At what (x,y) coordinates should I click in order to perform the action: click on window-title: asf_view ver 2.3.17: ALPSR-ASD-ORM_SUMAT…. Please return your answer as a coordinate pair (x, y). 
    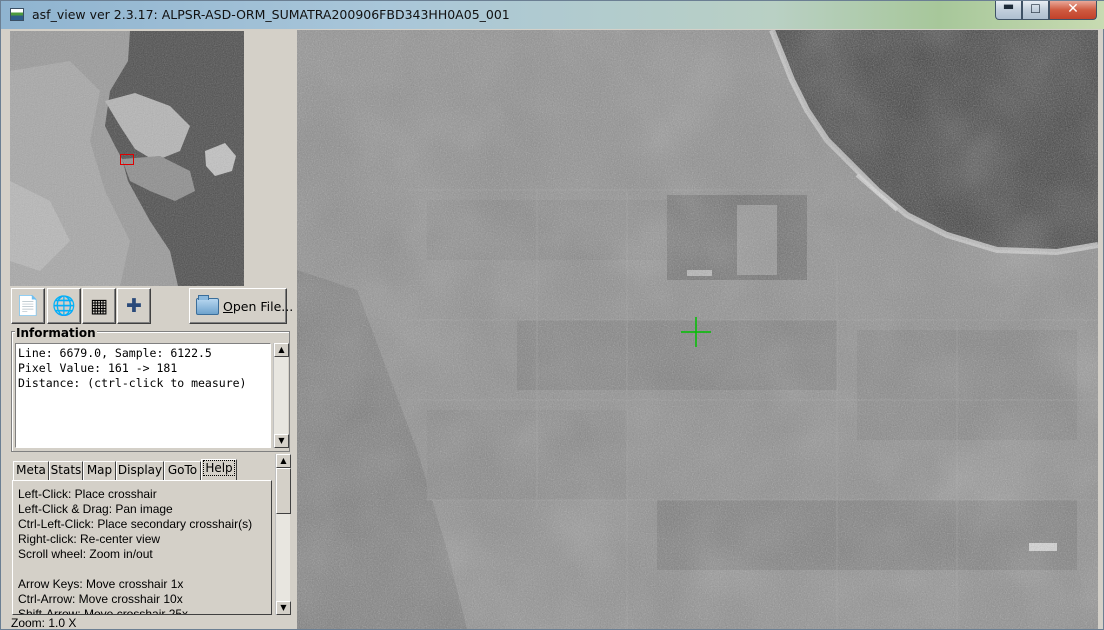
    Looking at the image, I should click on (271, 14).